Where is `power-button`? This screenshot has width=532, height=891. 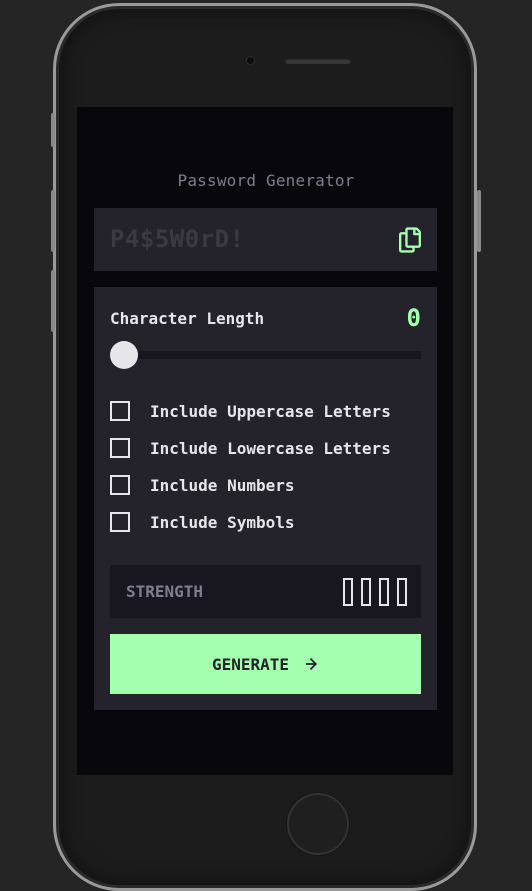 power-button is located at coordinates (479, 221).